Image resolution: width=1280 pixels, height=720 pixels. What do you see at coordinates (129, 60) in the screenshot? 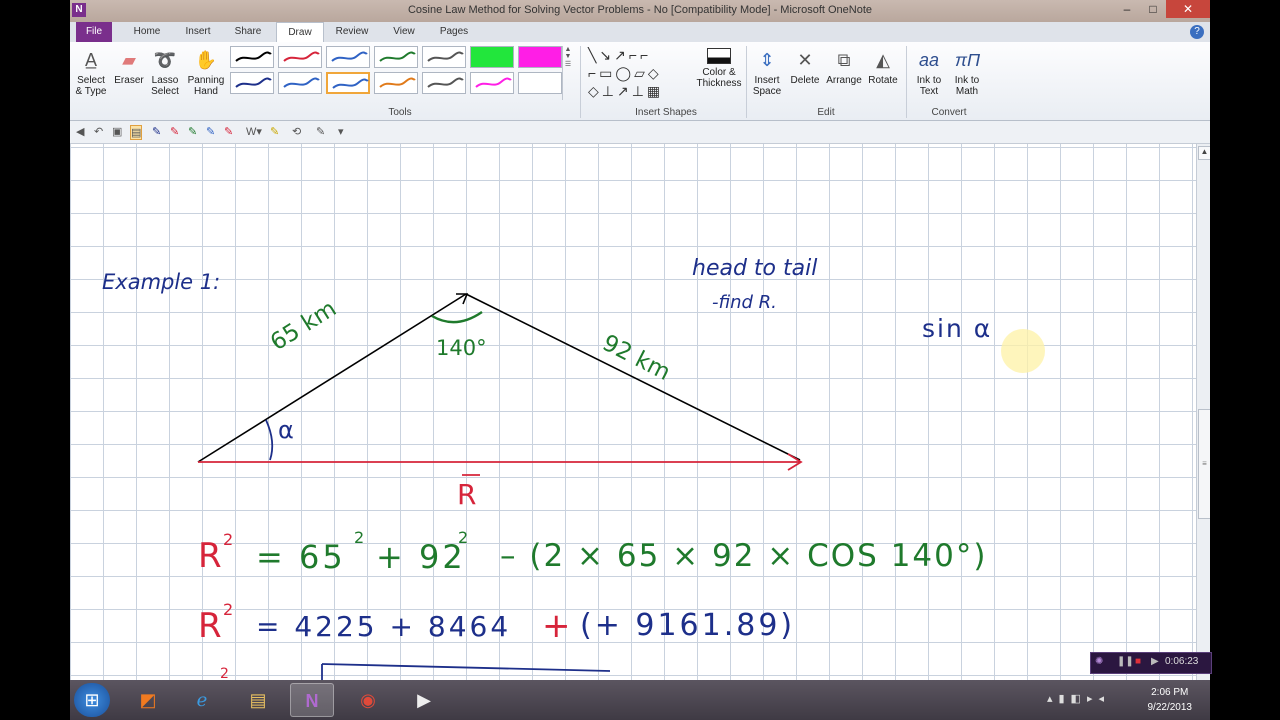
I see `eraser-icon: ▰` at bounding box center [129, 60].